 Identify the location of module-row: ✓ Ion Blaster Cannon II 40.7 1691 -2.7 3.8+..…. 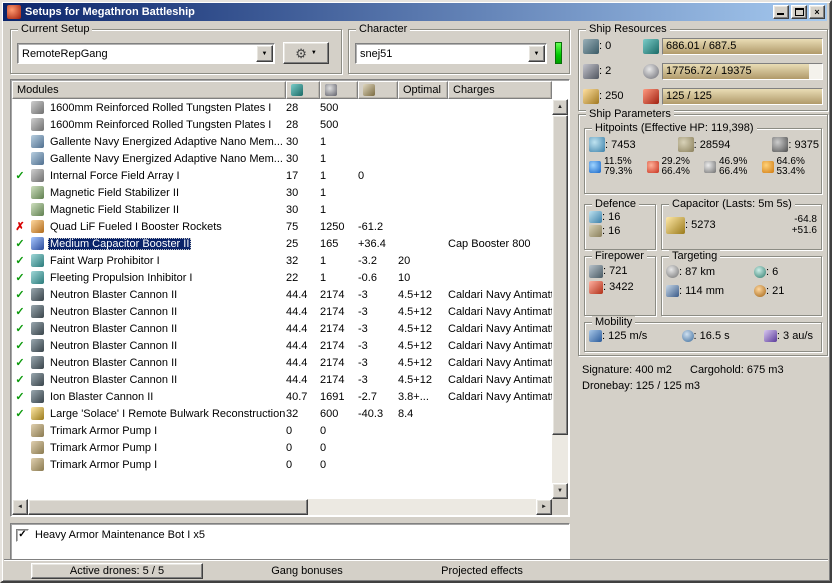
(282, 396).